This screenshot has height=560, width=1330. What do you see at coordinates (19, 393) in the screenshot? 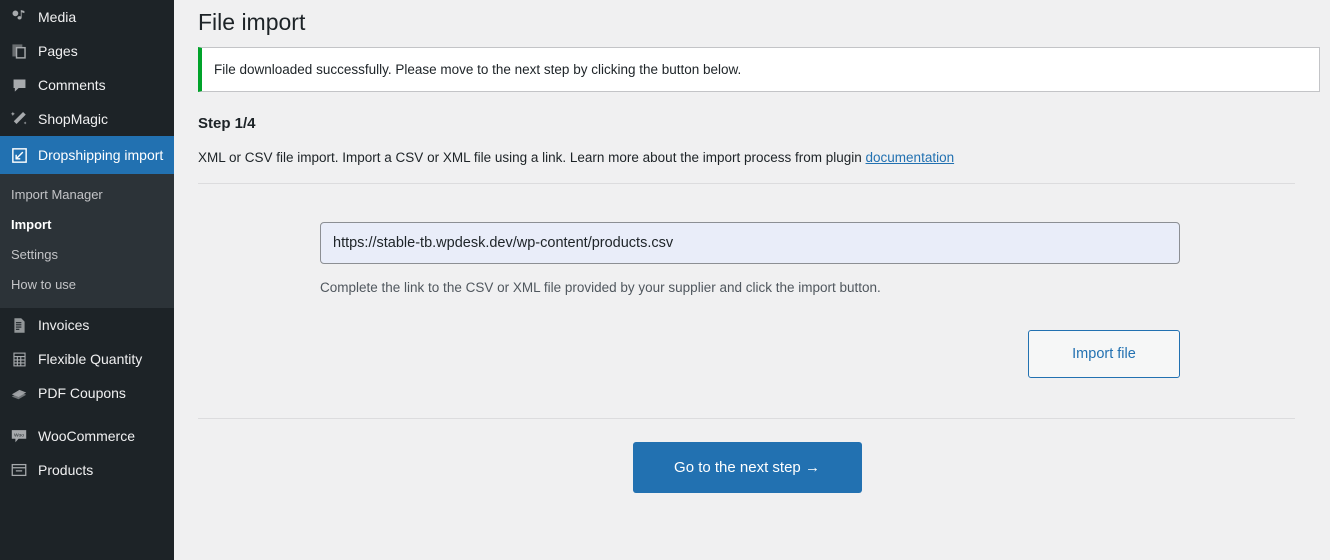
I see `pdf-coupons-icon` at bounding box center [19, 393].